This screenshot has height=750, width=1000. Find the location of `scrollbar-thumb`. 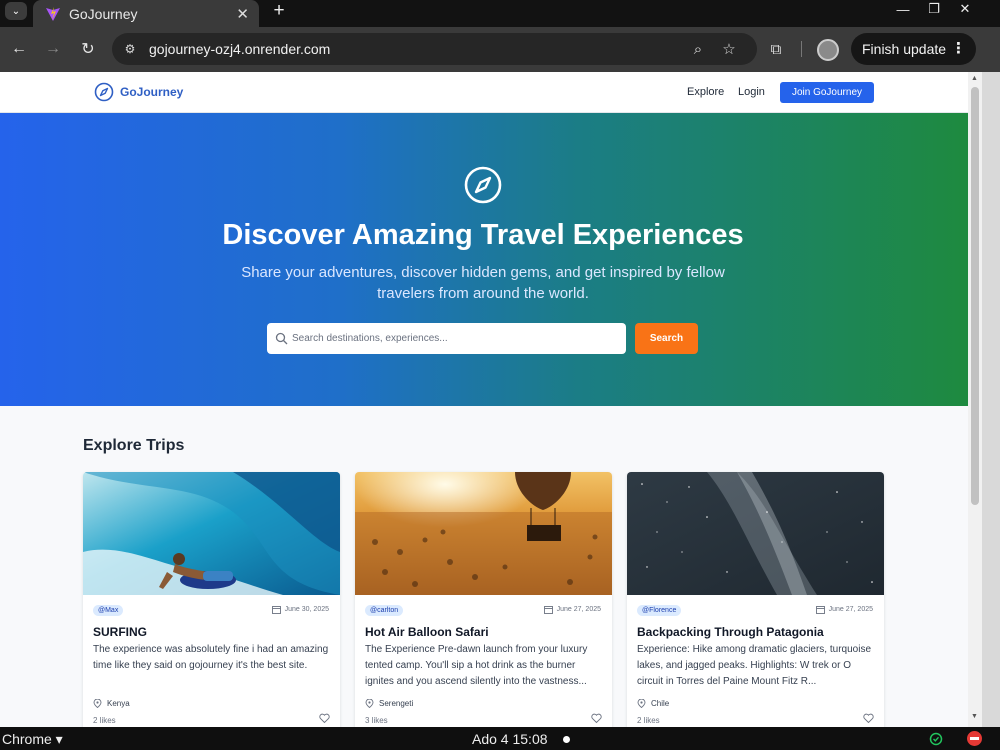

scrollbar-thumb is located at coordinates (975, 296).